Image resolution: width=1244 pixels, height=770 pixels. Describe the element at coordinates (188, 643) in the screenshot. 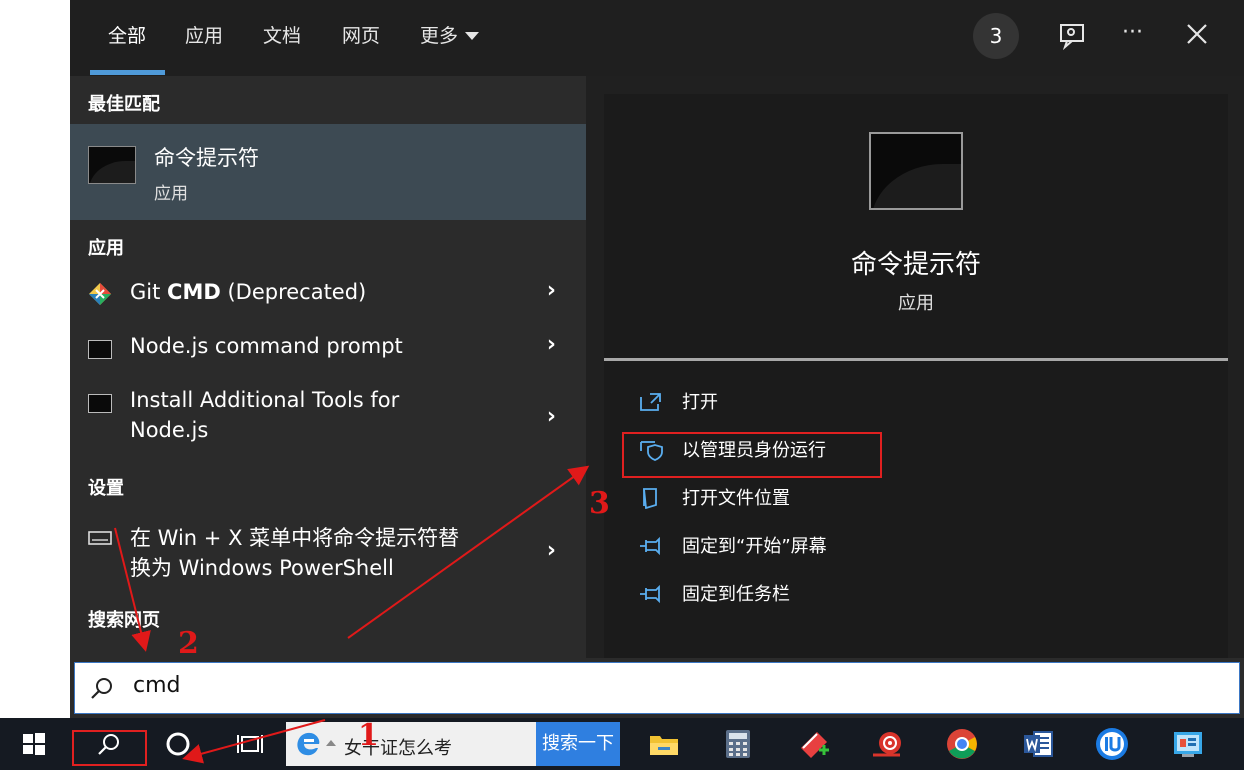

I see `annotation-2: 2` at that location.